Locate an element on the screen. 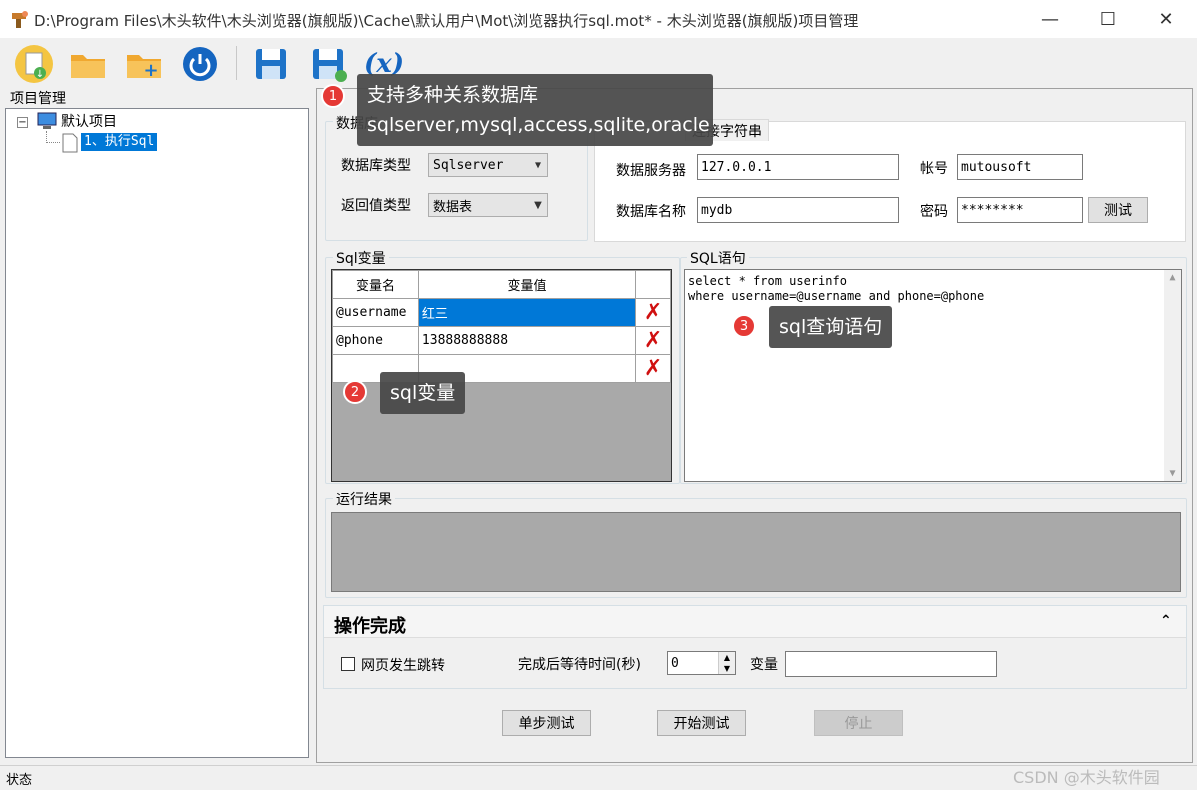 This screenshot has height=790, width=1197. account-label: 帐号 is located at coordinates (934, 169).